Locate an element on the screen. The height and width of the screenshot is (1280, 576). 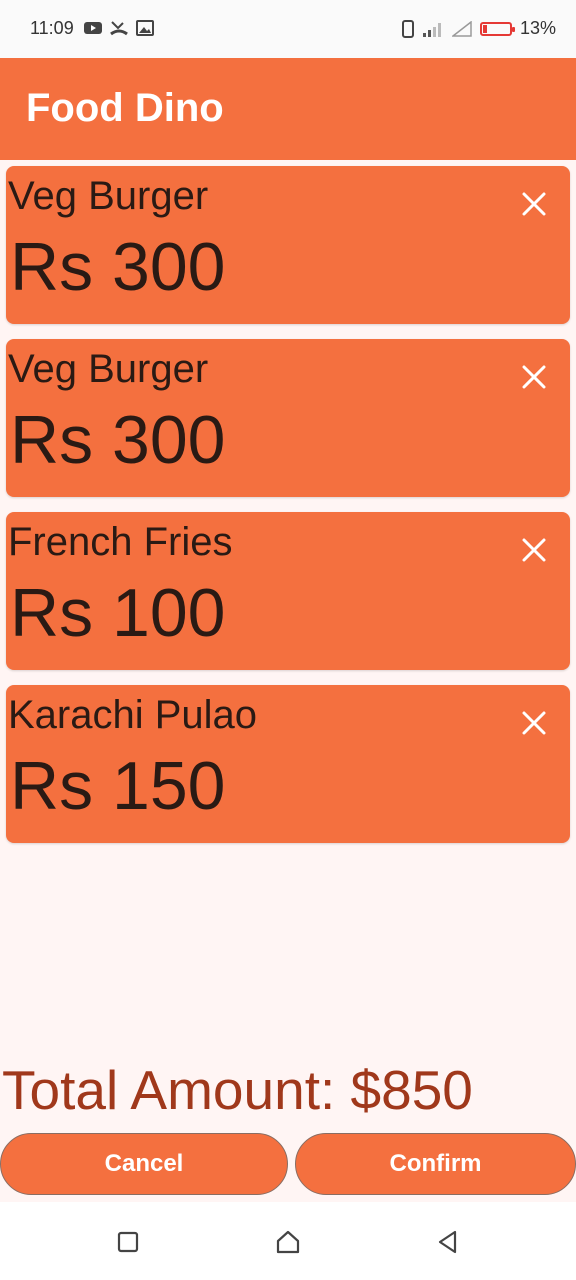
back-icon is located at coordinates (448, 1242).